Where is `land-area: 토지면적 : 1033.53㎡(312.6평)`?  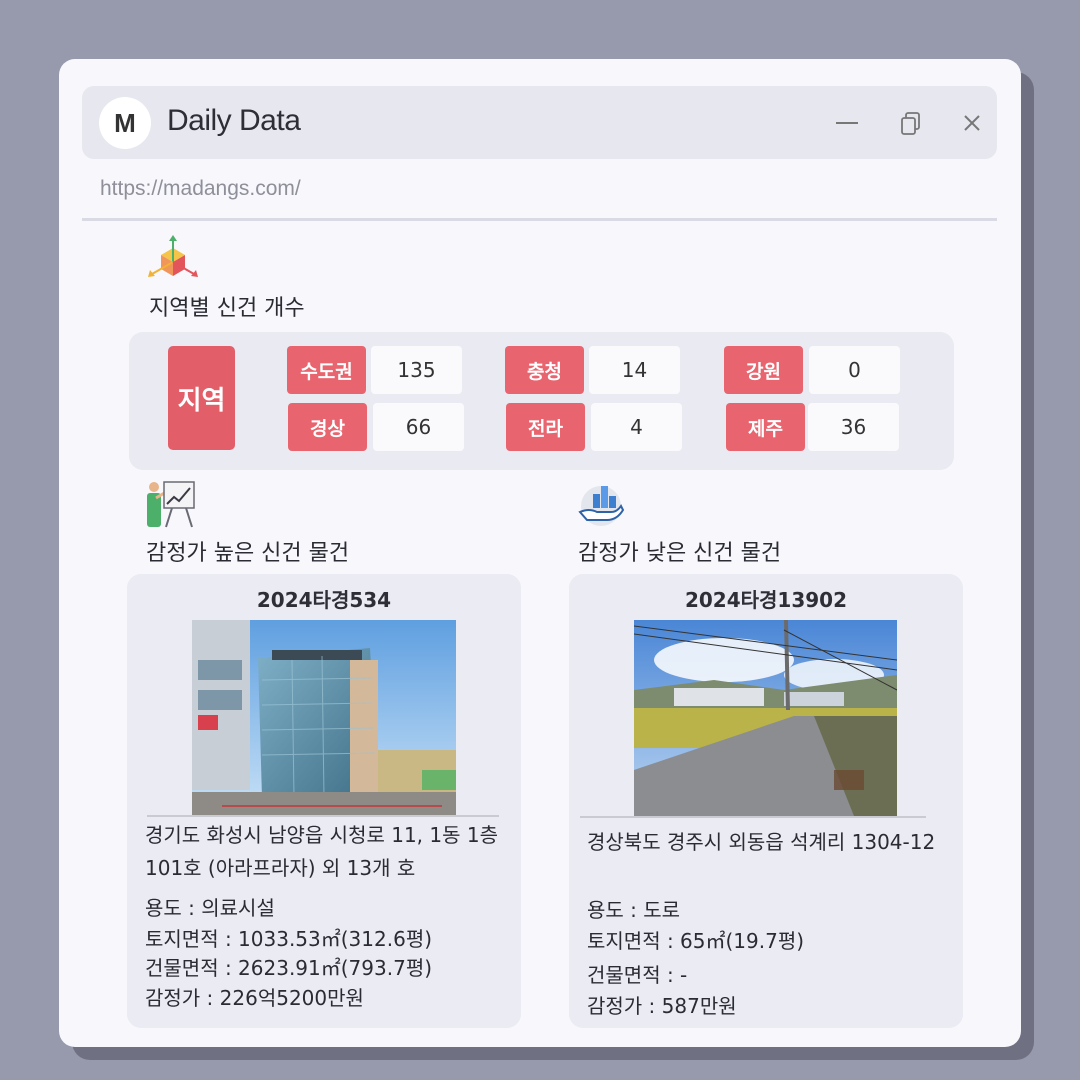 land-area: 토지면적 : 1033.53㎡(312.6평) is located at coordinates (289, 939).